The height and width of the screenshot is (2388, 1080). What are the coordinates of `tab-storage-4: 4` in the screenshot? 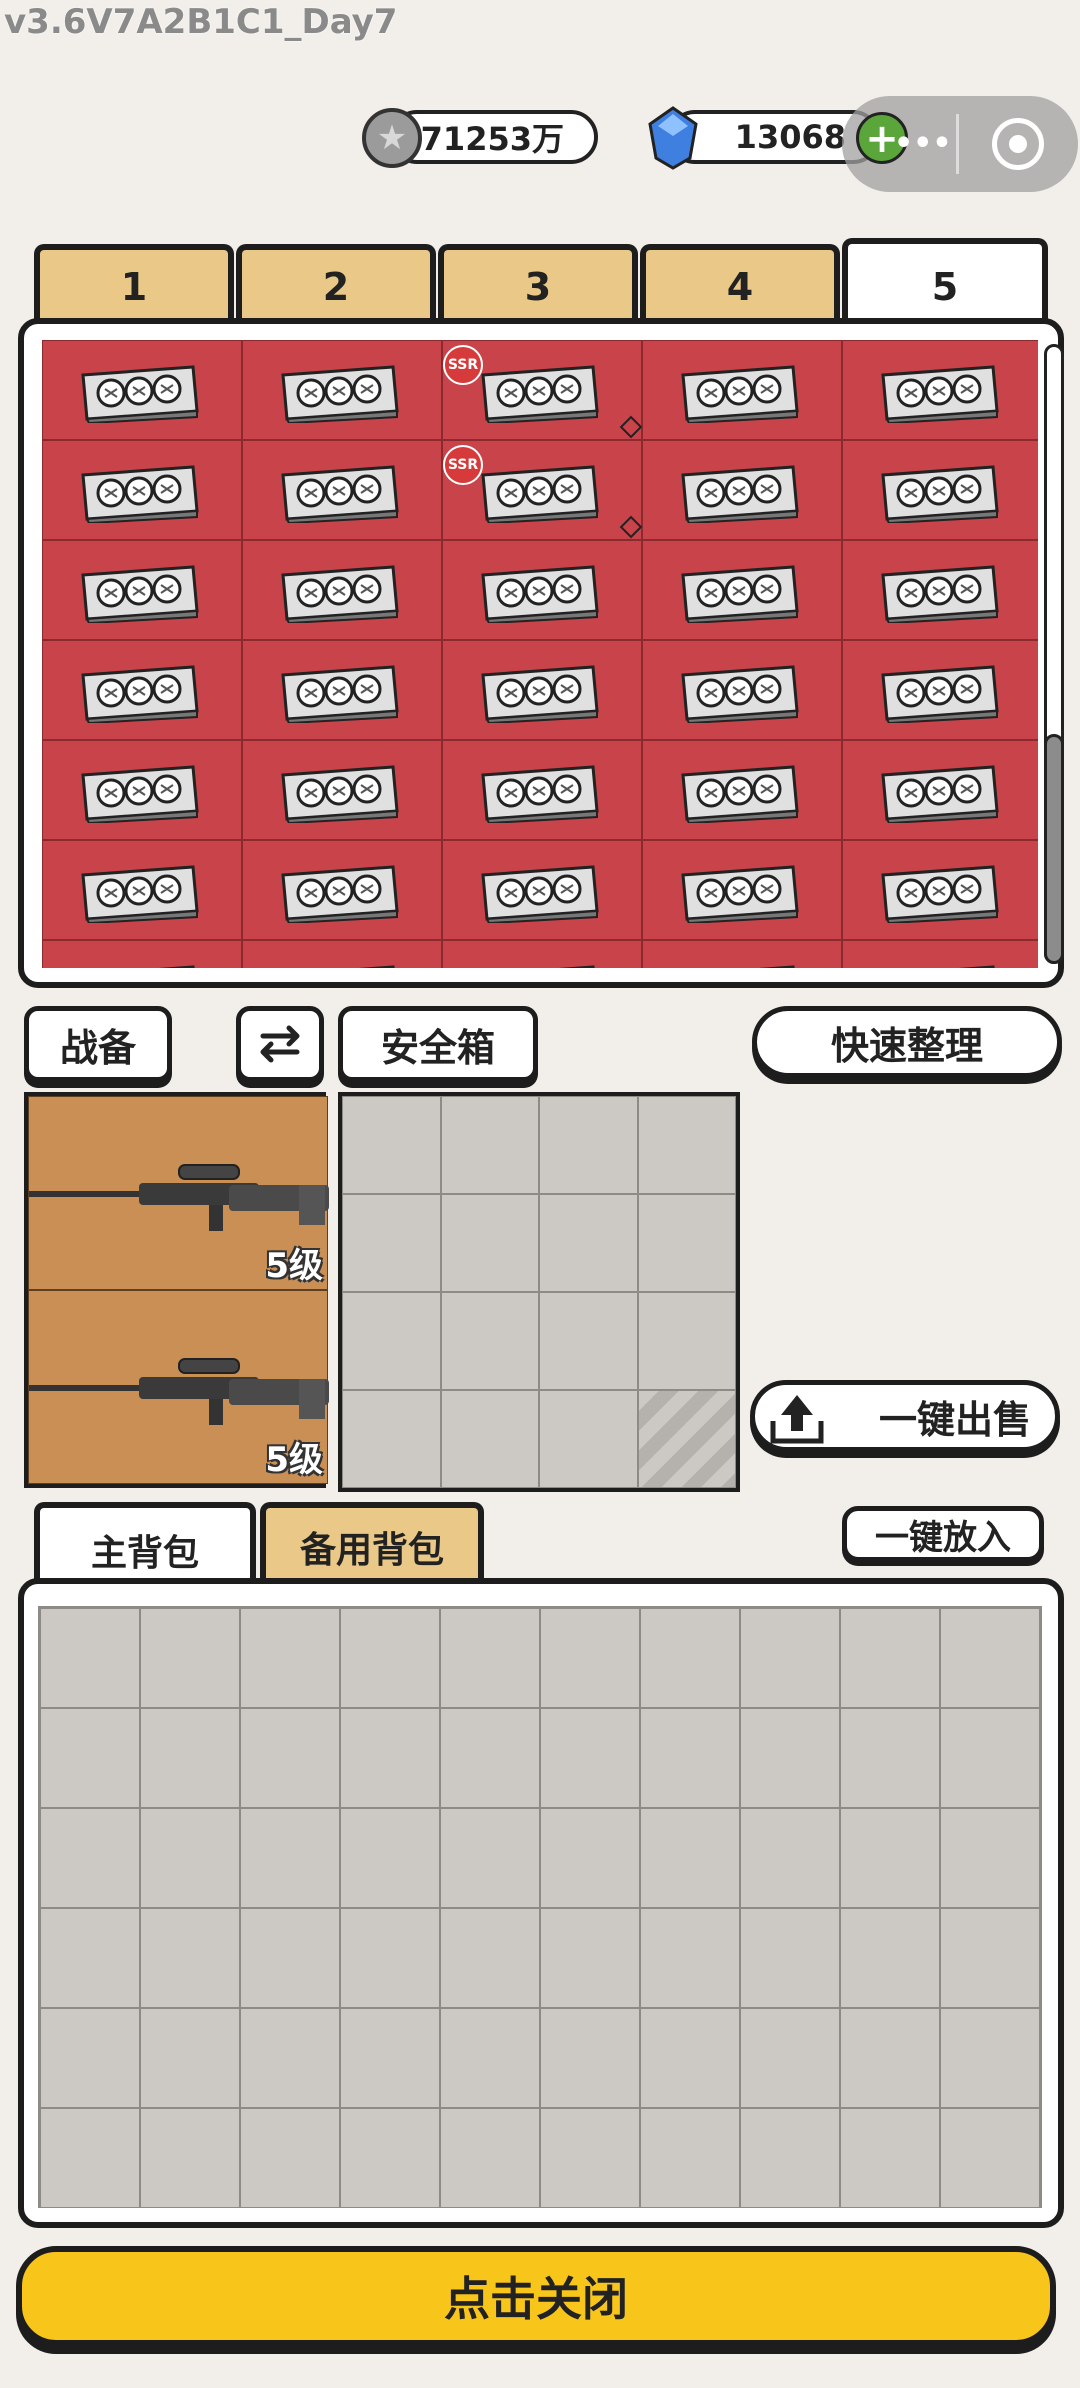 It's located at (740, 284).